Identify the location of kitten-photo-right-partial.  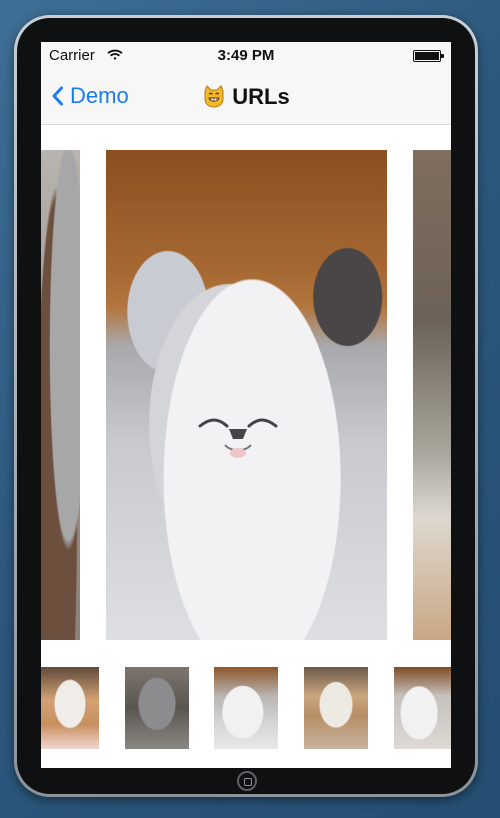
(432, 395).